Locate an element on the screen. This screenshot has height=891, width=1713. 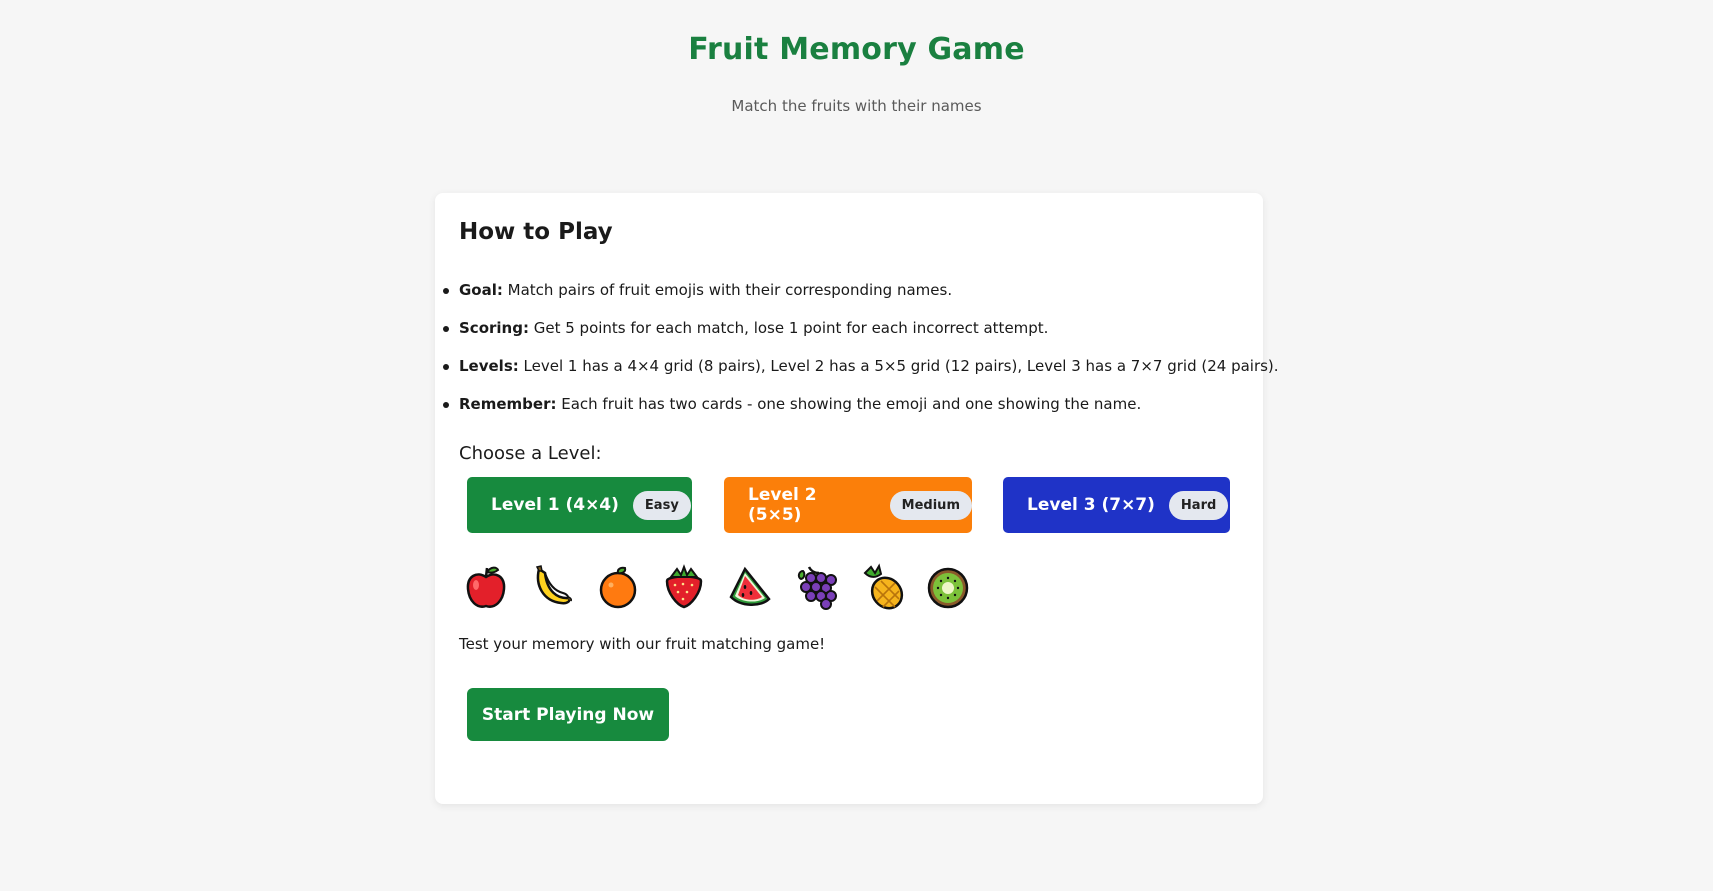
kiwi-icon is located at coordinates (948, 587).